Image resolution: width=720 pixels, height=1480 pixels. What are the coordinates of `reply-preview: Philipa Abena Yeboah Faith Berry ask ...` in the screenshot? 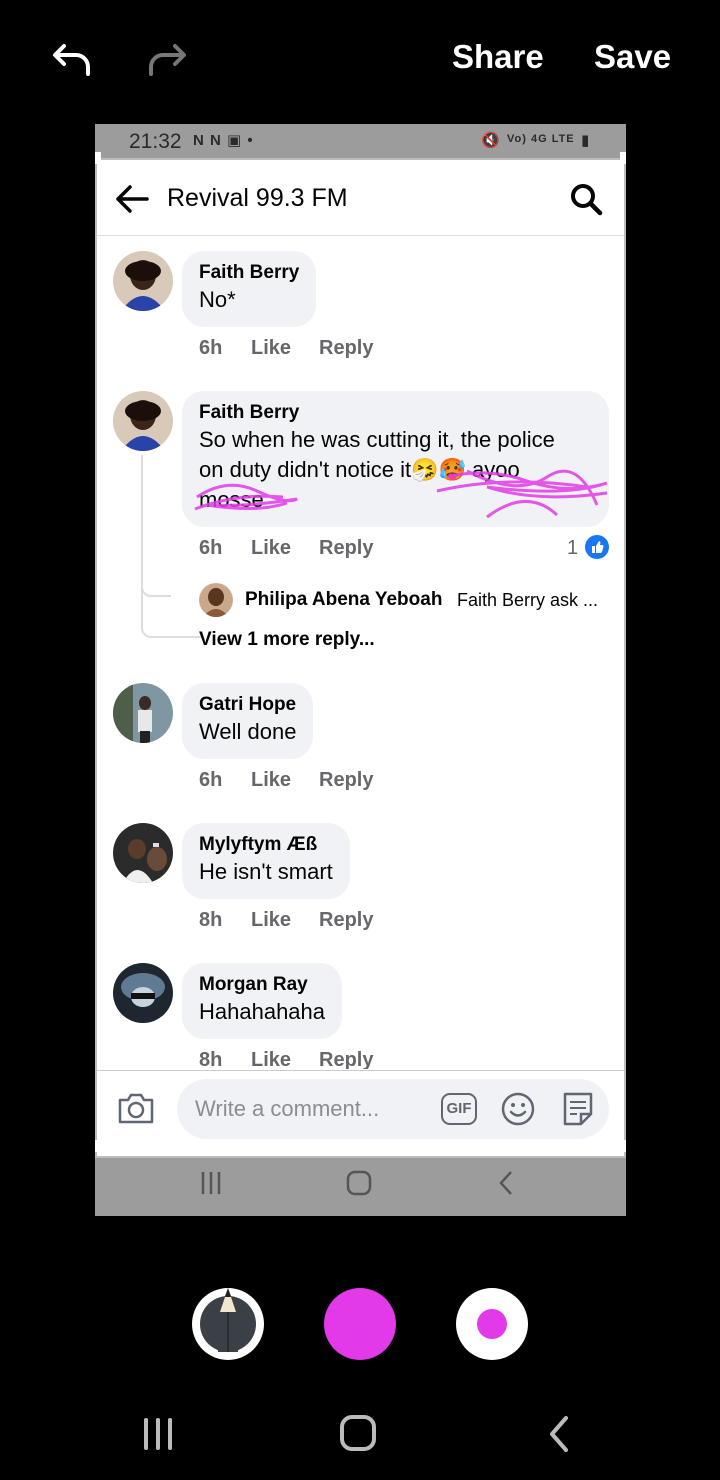 It's located at (409, 601).